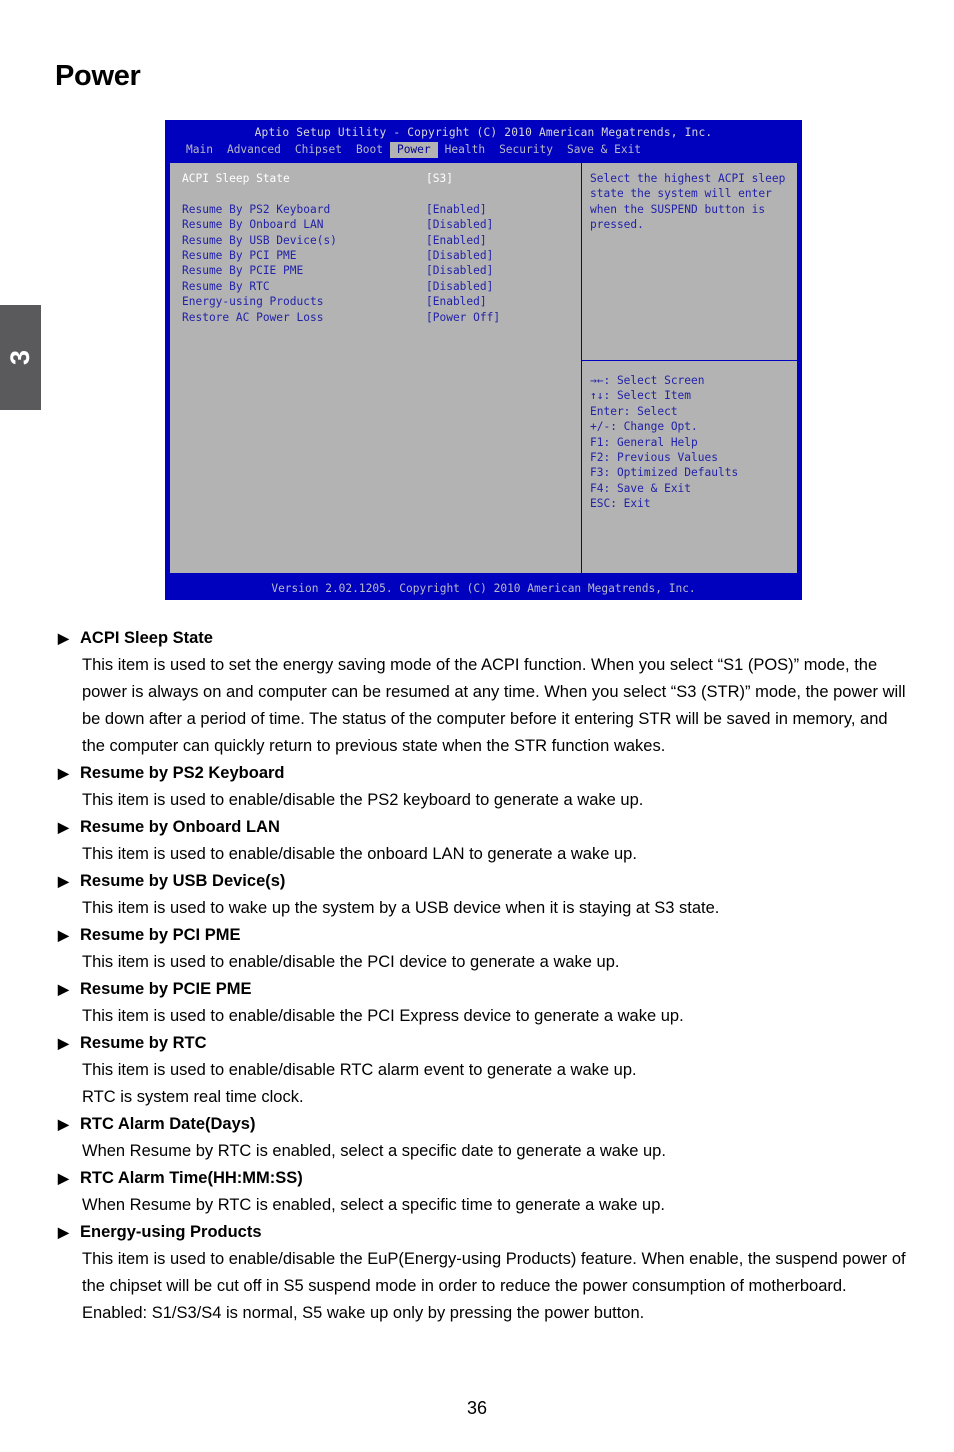 Image resolution: width=954 pixels, height=1452 pixels. What do you see at coordinates (634, 411) in the screenshot?
I see `bios-key-line: Enter: Select` at bounding box center [634, 411].